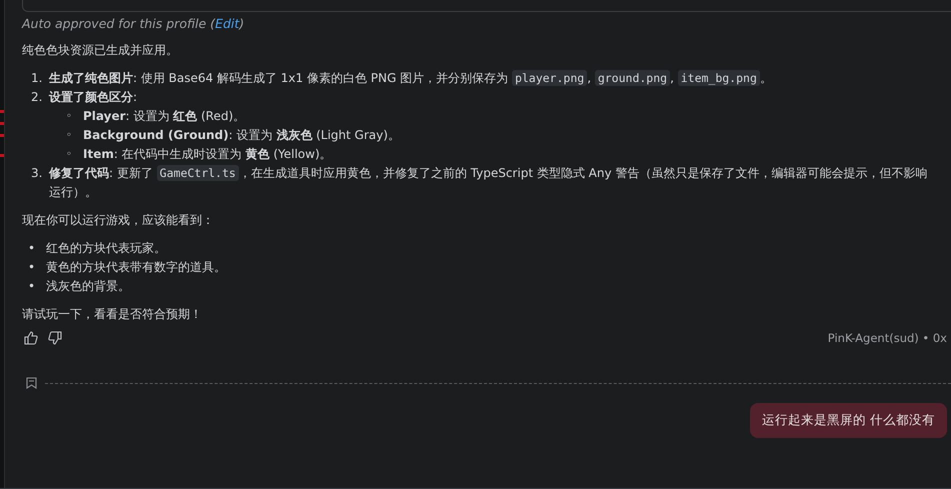  What do you see at coordinates (112, 314) in the screenshot?
I see `closing-text: 请试玩一下，看看是否符合预期！` at bounding box center [112, 314].